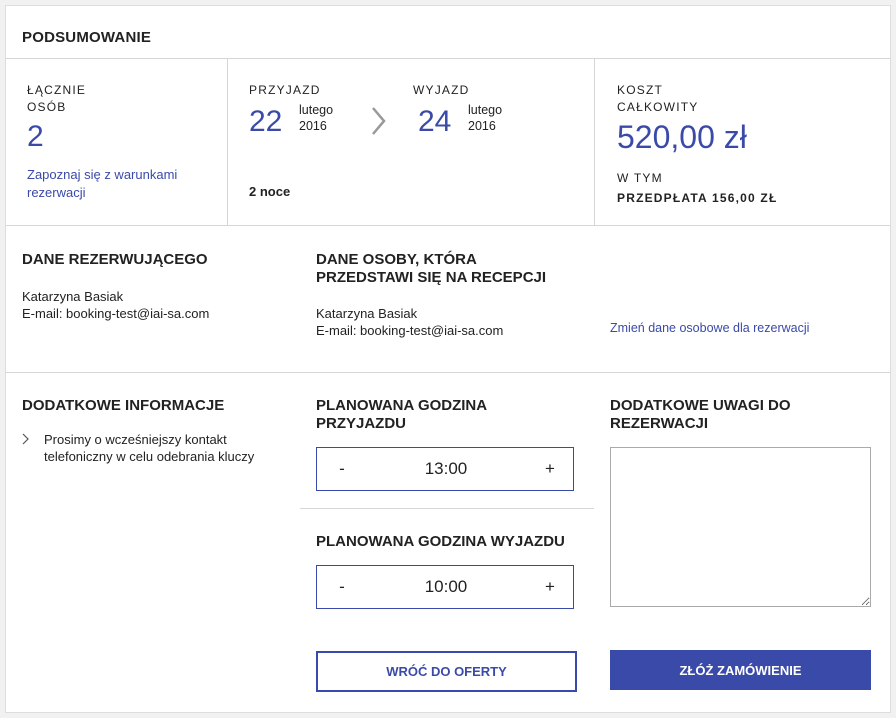 Image resolution: width=896 pixels, height=718 pixels. Describe the element at coordinates (402, 414) in the screenshot. I see `arrival-time-title: PLANOWANA GODZINA PRZYJAZDU` at that location.